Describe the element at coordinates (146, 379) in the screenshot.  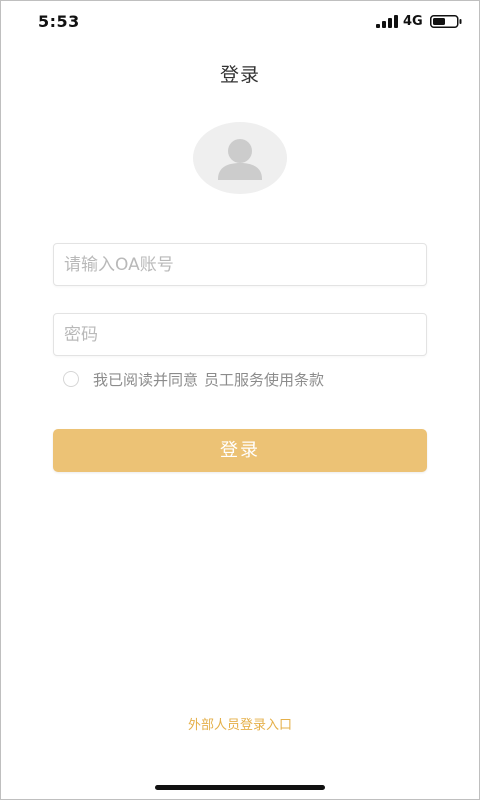
I see `agreement-text: 我已阅读并同意` at that location.